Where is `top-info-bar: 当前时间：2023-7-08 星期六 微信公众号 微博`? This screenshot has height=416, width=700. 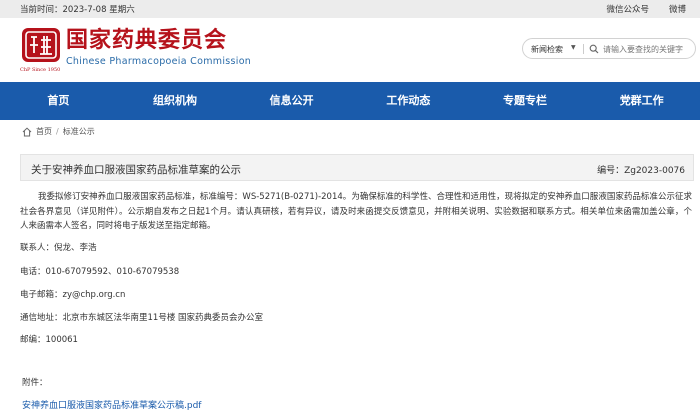
top-info-bar: 当前时间：2023-7-08 星期六 微信公众号 微博 is located at coordinates (350, 9).